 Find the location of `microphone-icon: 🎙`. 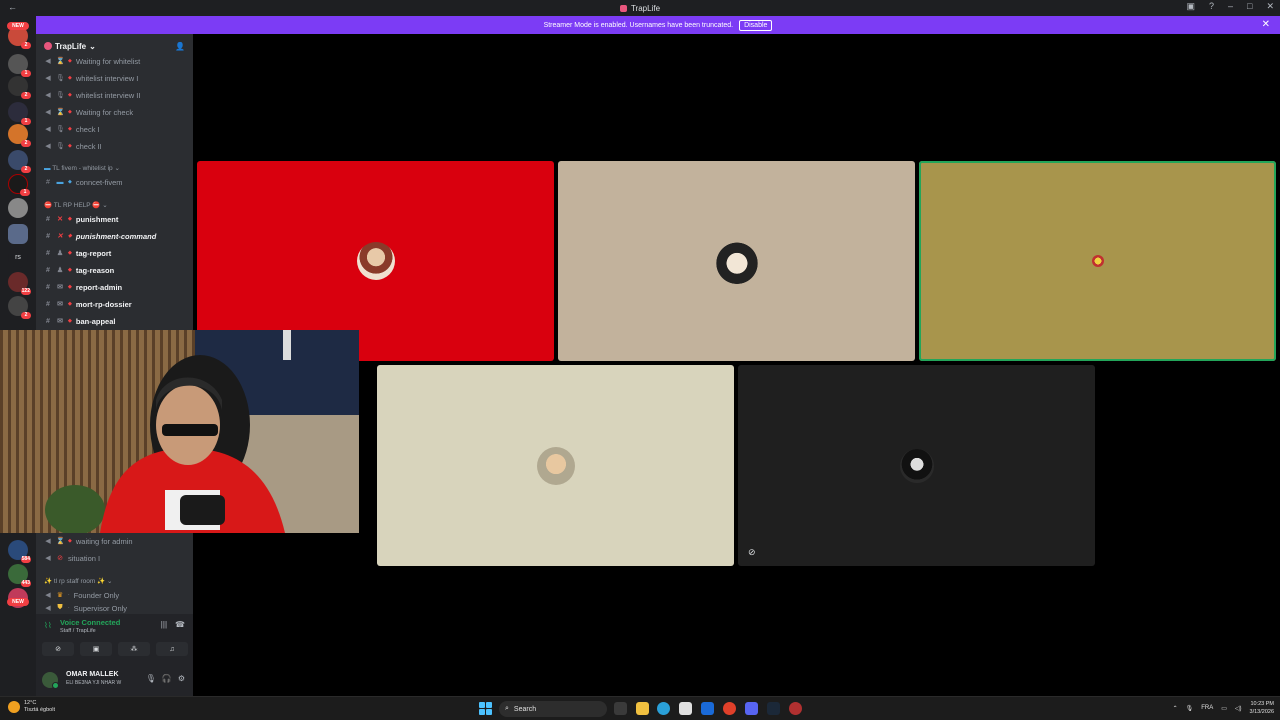

microphone-icon: 🎙 is located at coordinates (151, 678).